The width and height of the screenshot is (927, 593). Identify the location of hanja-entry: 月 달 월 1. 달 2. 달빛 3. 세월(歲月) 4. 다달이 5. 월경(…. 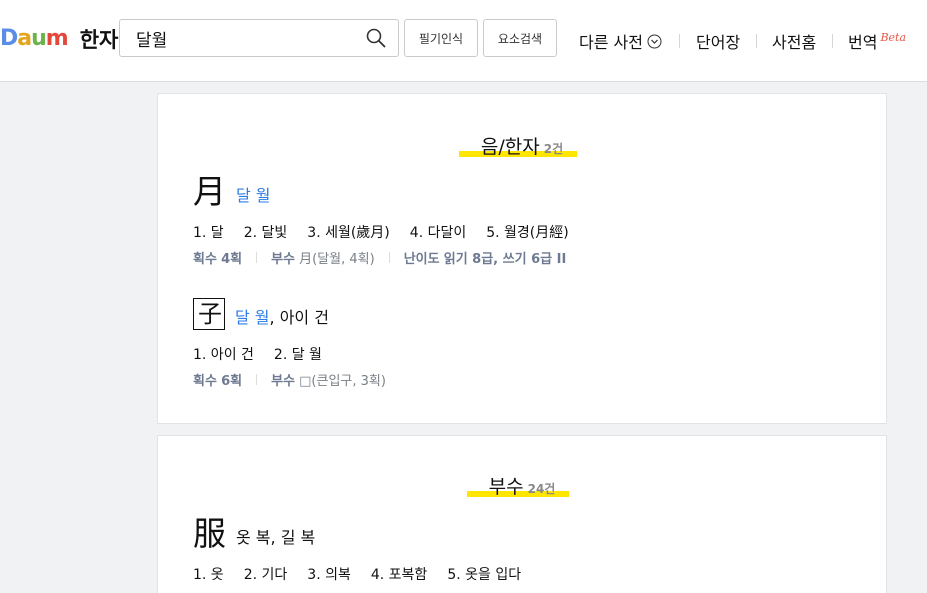
(391, 221).